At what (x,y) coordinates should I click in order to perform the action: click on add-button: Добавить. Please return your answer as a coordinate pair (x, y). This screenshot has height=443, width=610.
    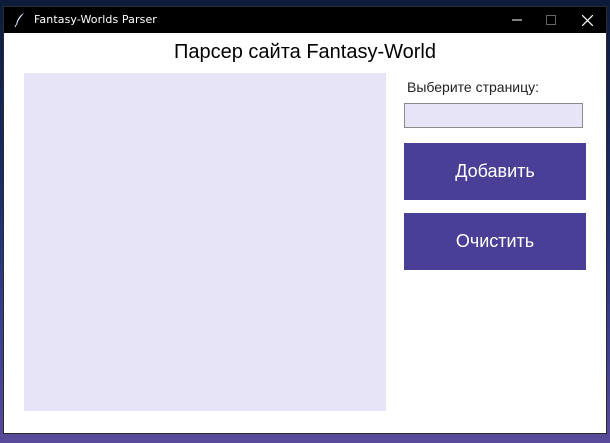
    Looking at the image, I should click on (495, 171).